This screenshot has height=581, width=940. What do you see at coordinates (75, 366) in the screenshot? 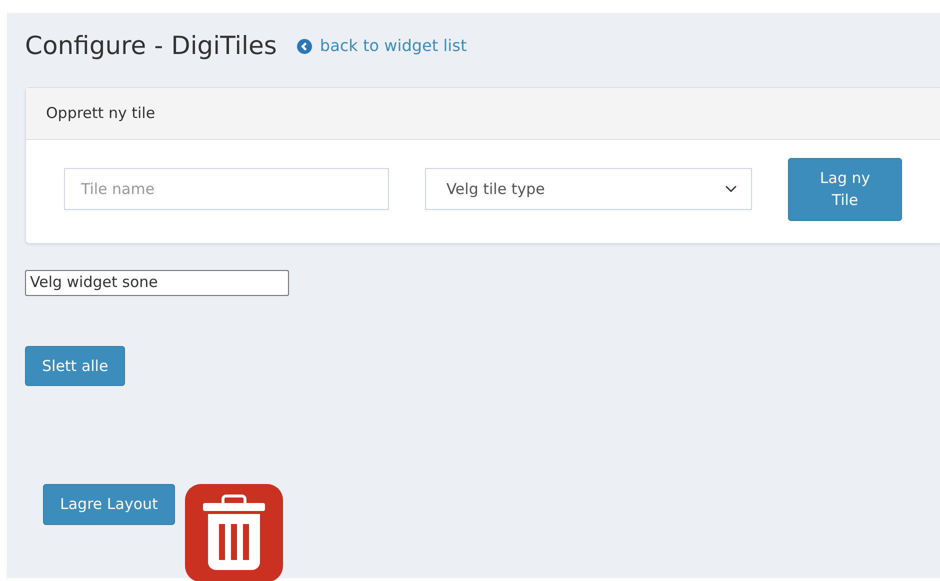
I see `delete-all-button: Slett alle` at bounding box center [75, 366].